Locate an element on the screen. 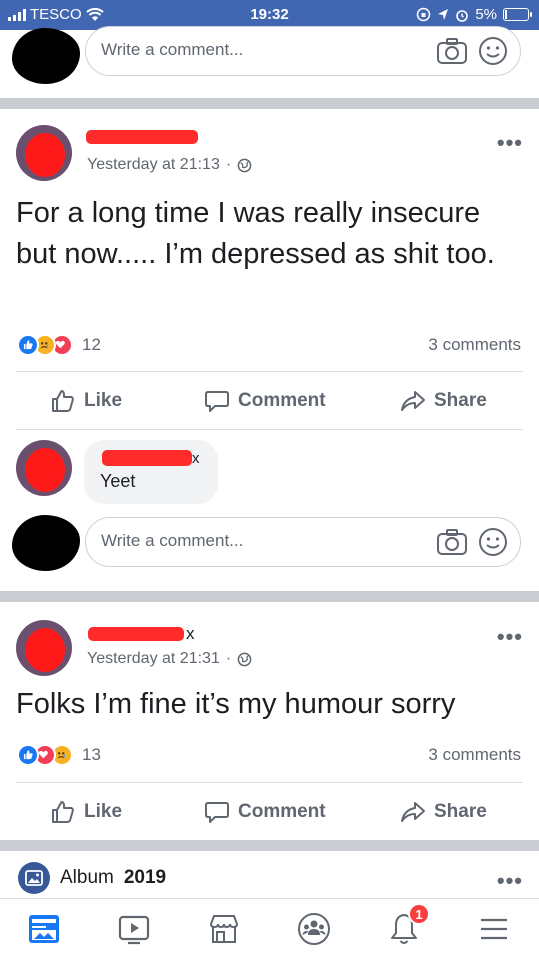 This screenshot has height=960, width=539. album-header: Album 2019 is located at coordinates (92, 878).